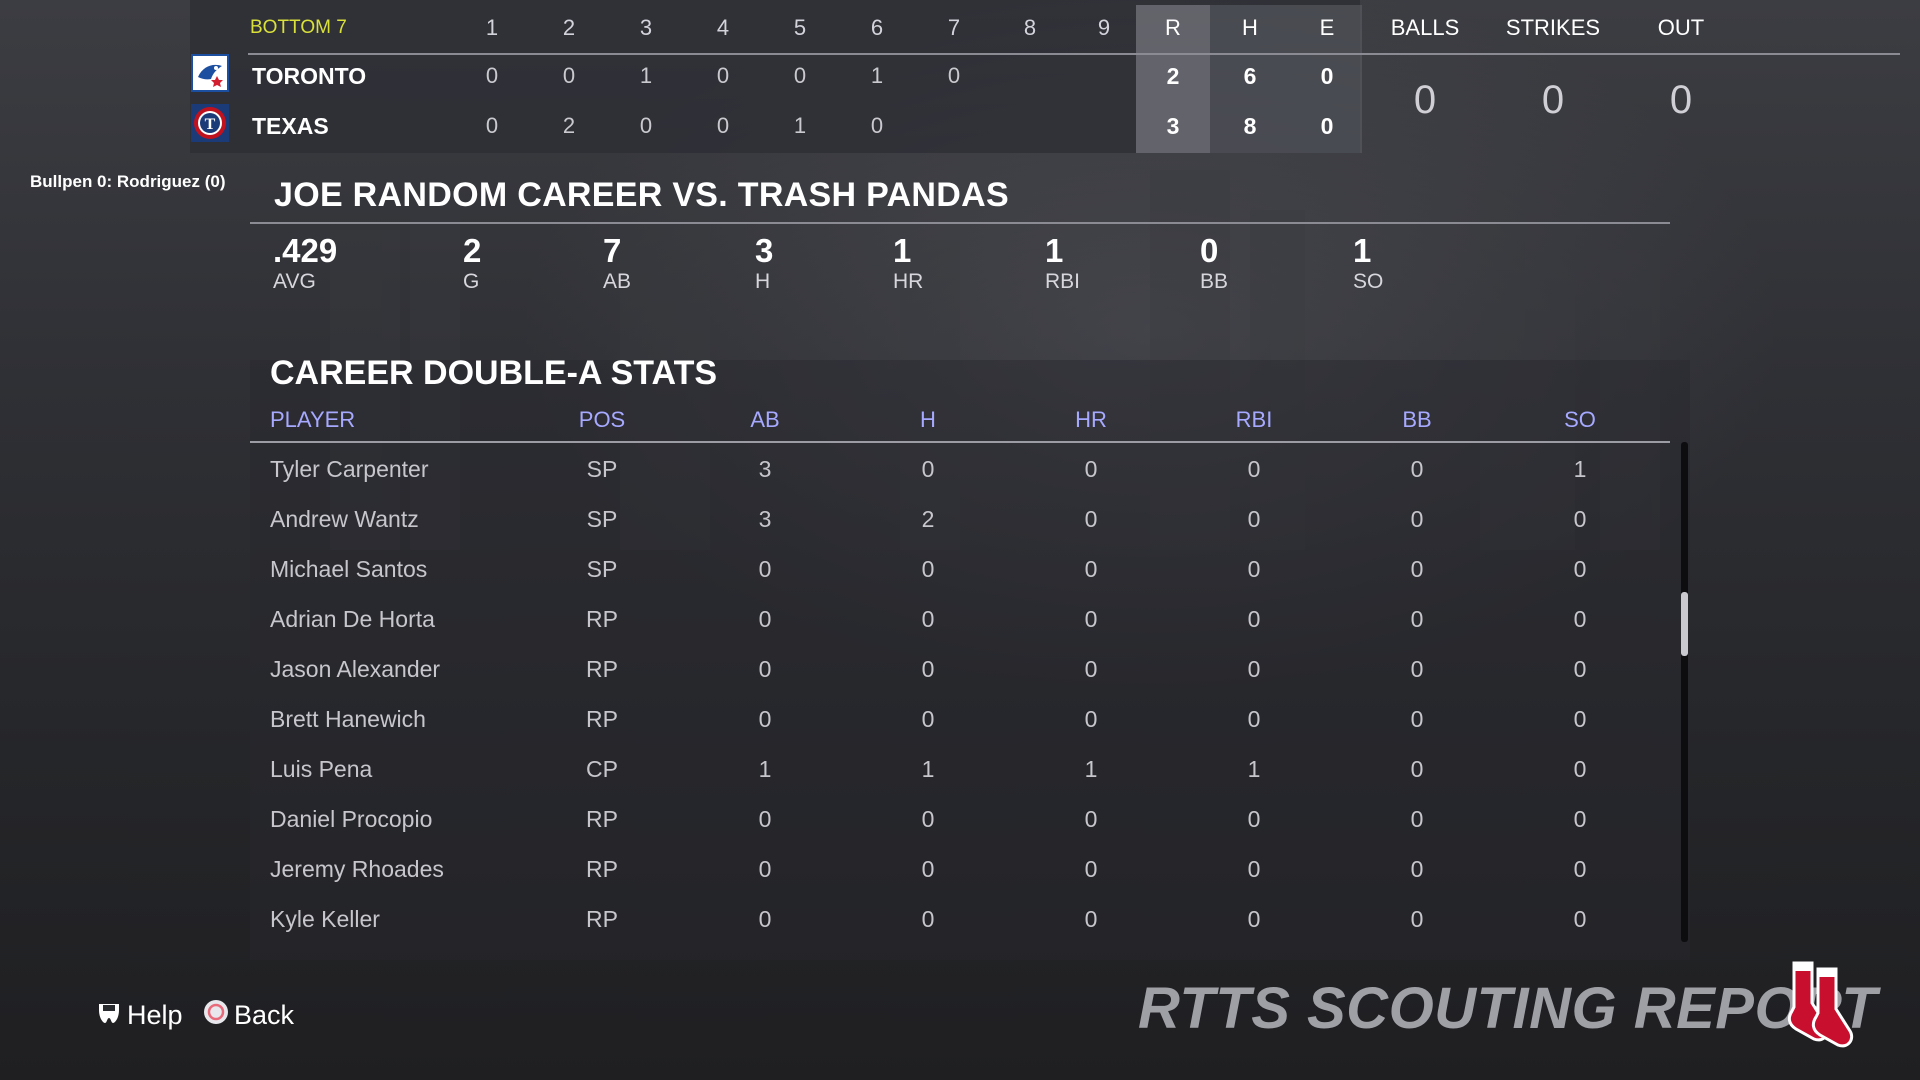 The height and width of the screenshot is (1080, 1920). What do you see at coordinates (960, 819) in the screenshot?
I see `table-row: Daniel Procopio RP 0 0 0 0 0 0` at bounding box center [960, 819].